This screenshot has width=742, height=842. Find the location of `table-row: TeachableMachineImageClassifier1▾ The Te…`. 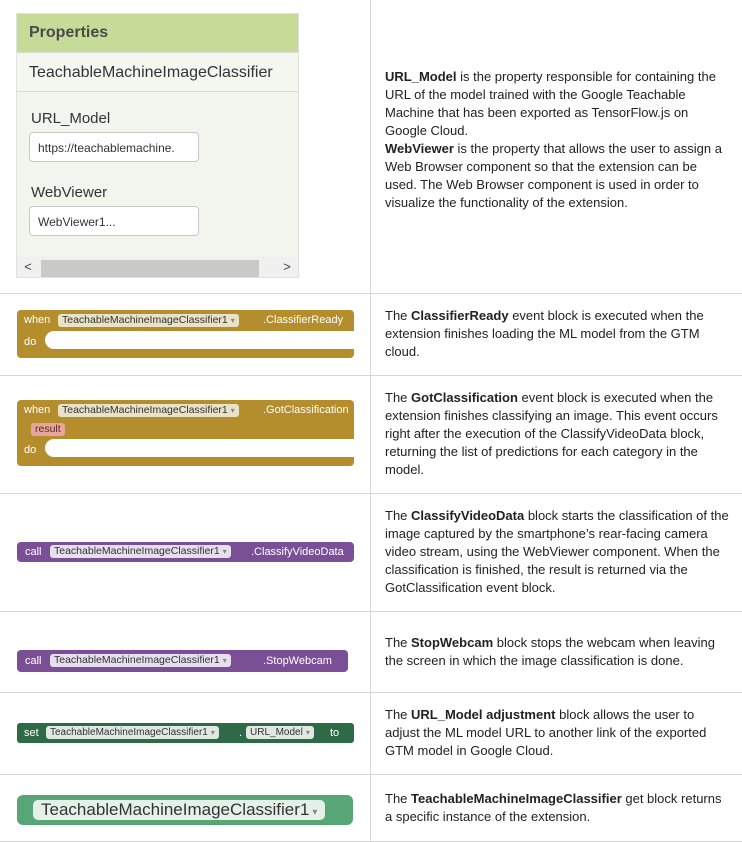

table-row: TeachableMachineImageClassifier1▾ The Te… is located at coordinates (371, 807).